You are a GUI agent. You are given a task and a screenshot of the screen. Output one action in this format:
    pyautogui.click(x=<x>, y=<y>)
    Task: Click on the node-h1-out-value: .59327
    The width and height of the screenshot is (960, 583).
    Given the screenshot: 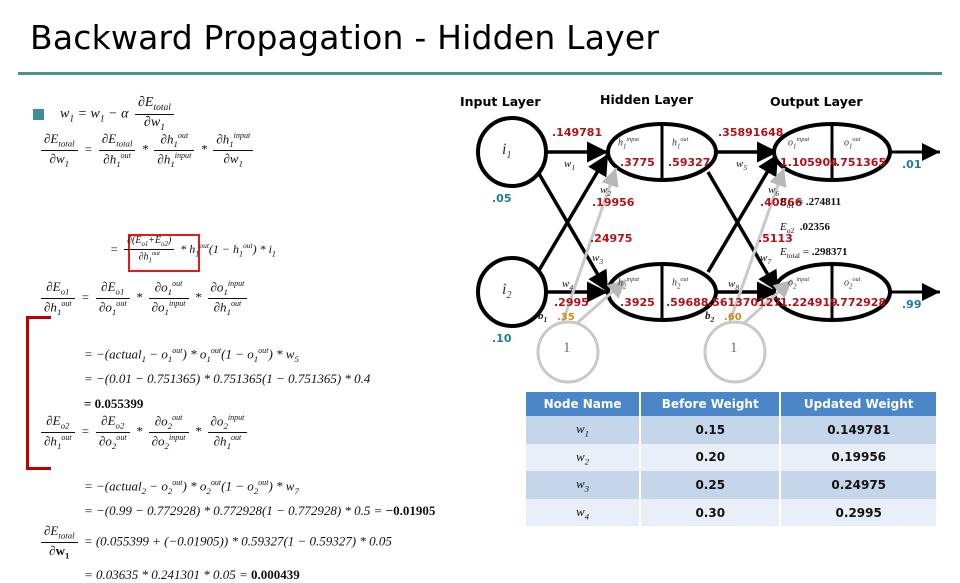 What is the action you would take?
    pyautogui.click(x=689, y=162)
    